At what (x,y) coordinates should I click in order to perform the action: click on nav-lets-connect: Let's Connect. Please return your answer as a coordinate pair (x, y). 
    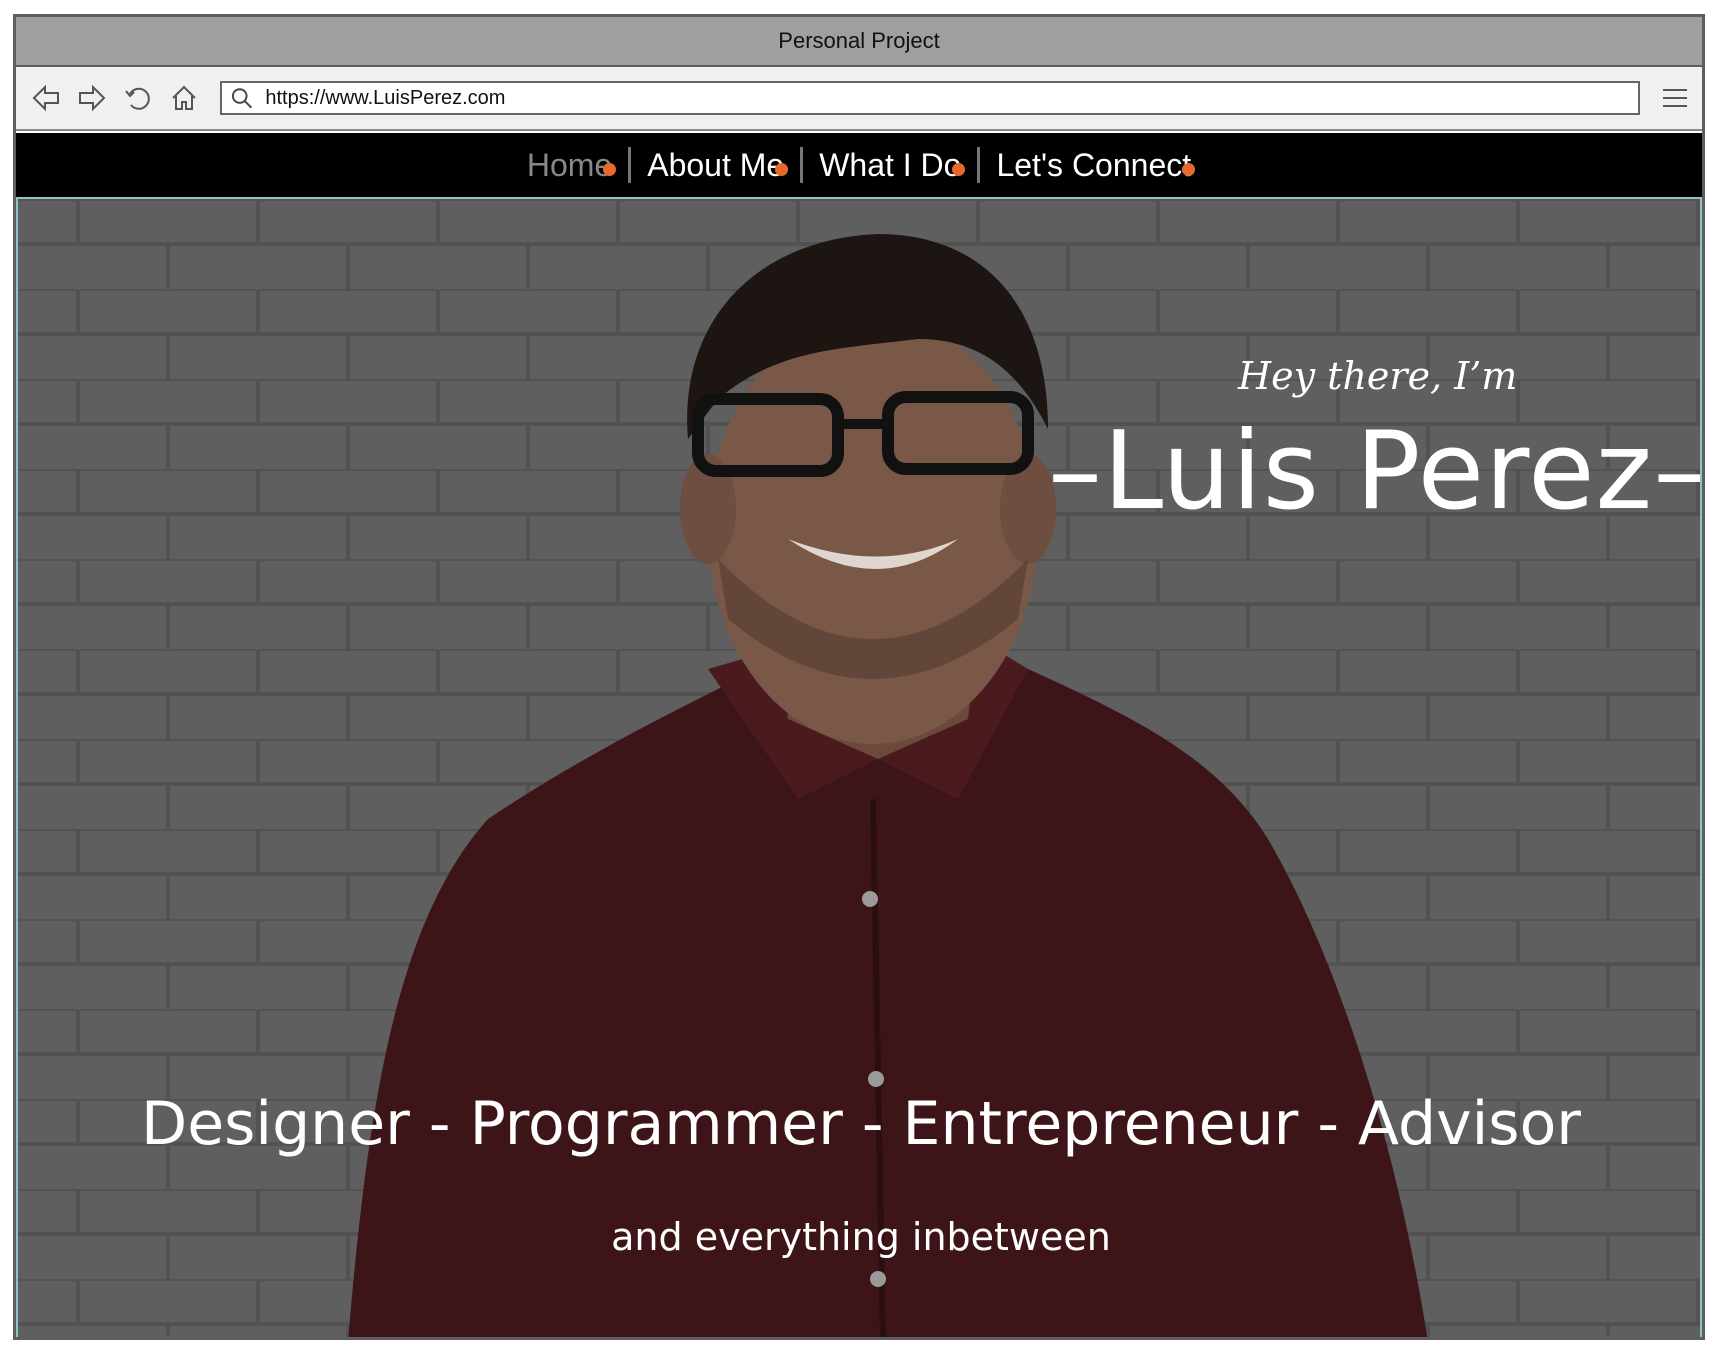
    Looking at the image, I should click on (1093, 165).